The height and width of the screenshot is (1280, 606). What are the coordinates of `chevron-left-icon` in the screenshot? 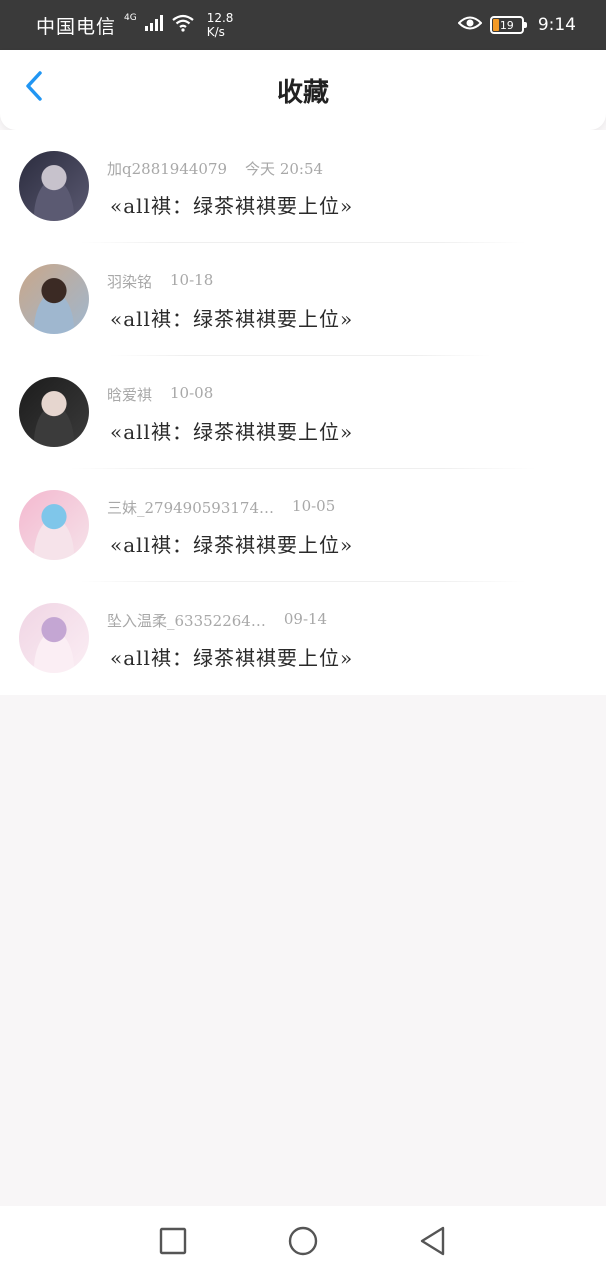 It's located at (34, 88).